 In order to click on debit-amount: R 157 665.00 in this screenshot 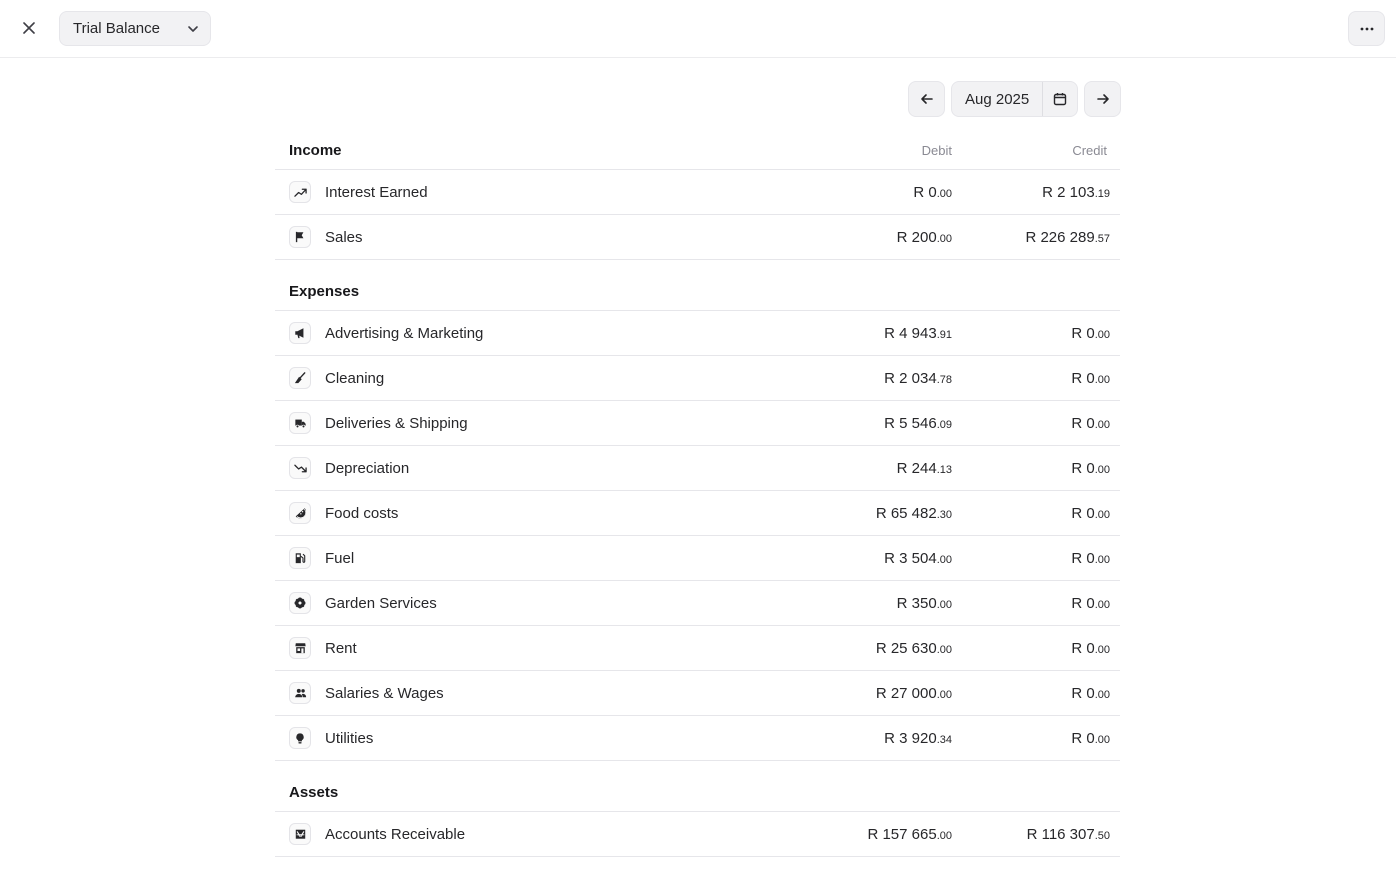, I will do `click(909, 834)`.